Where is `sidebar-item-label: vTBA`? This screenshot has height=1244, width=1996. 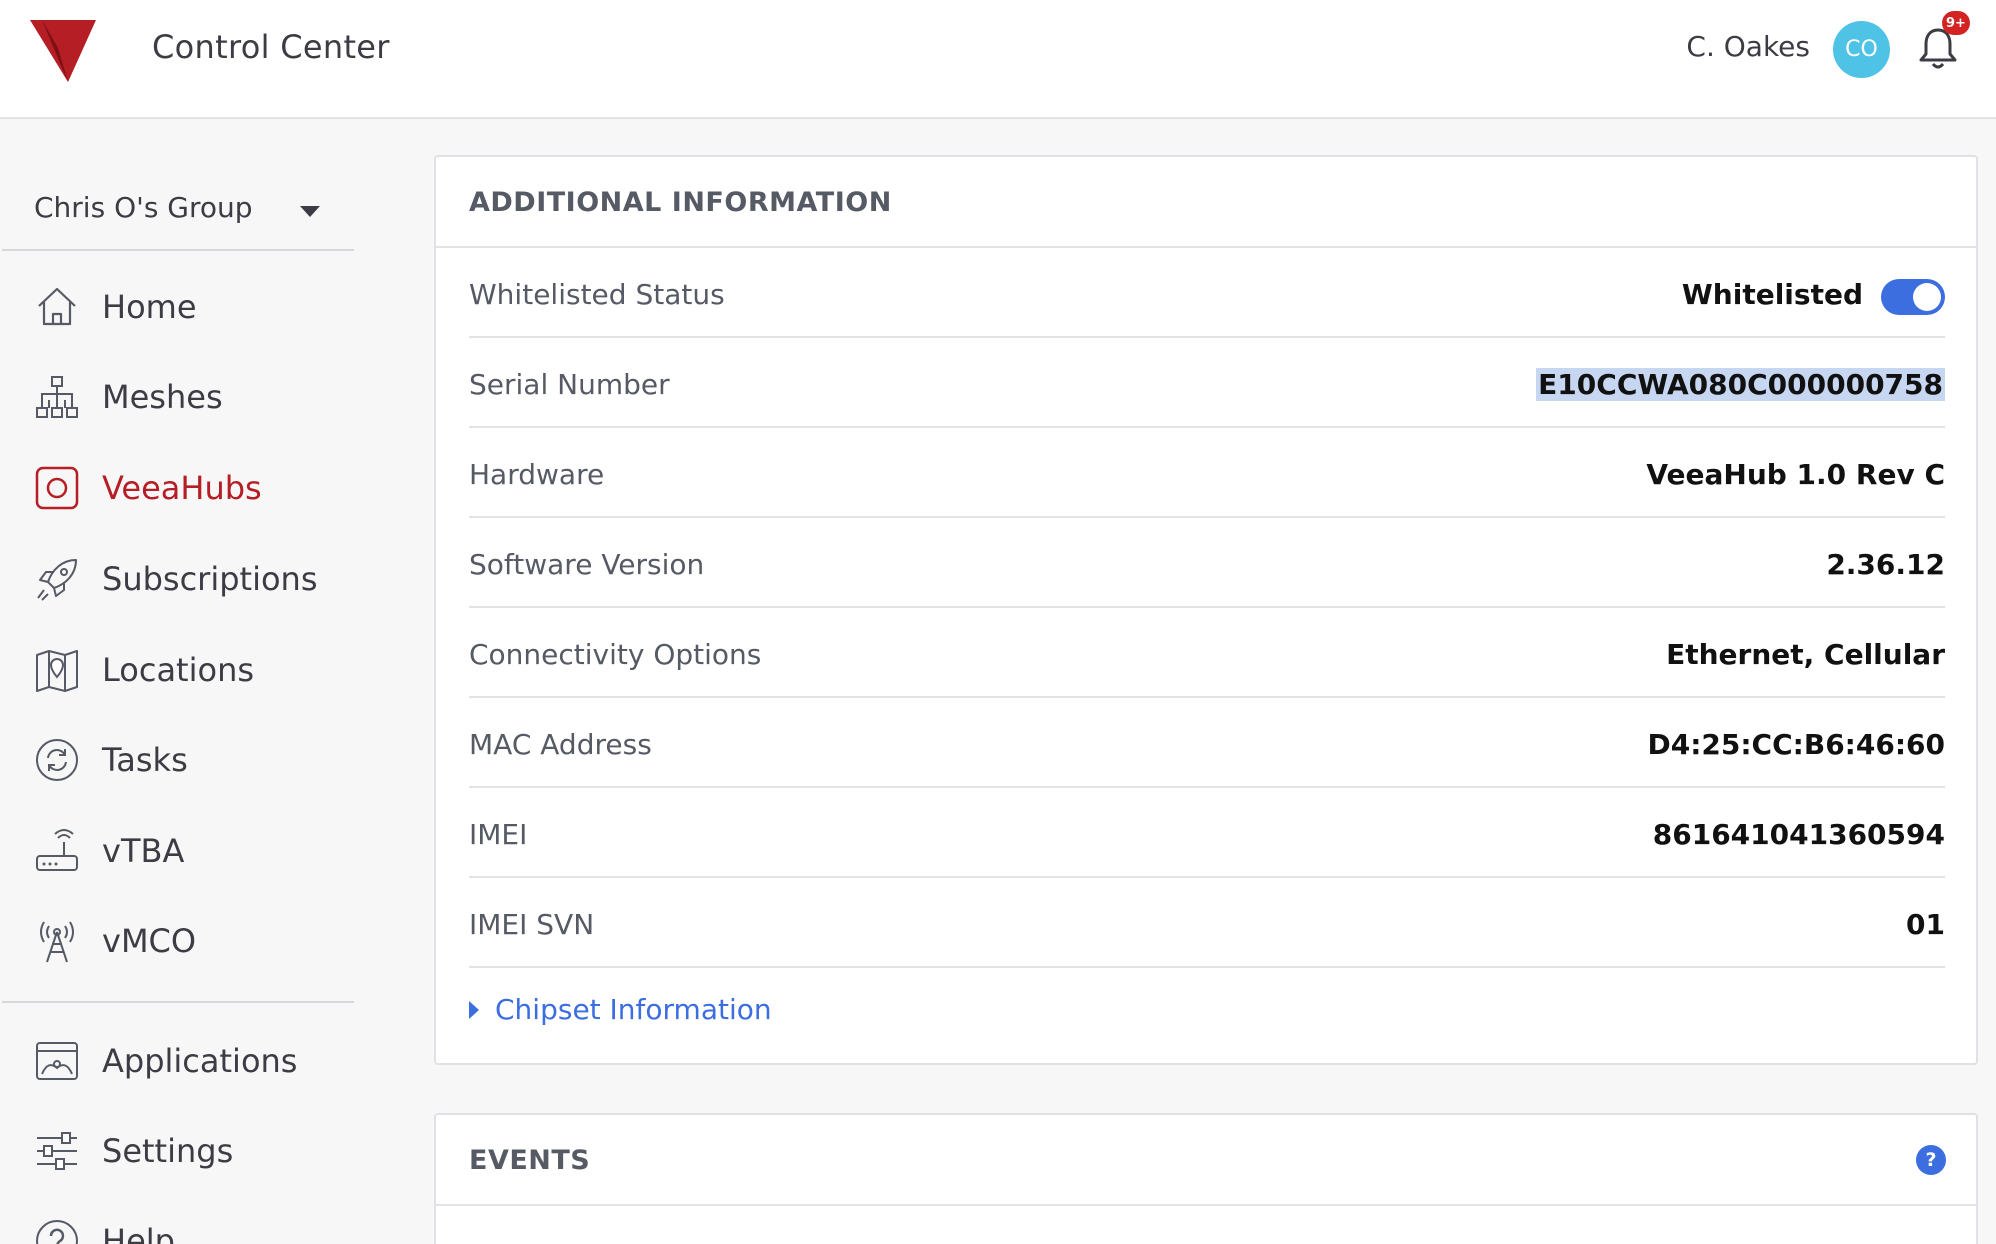 sidebar-item-label: vTBA is located at coordinates (143, 851).